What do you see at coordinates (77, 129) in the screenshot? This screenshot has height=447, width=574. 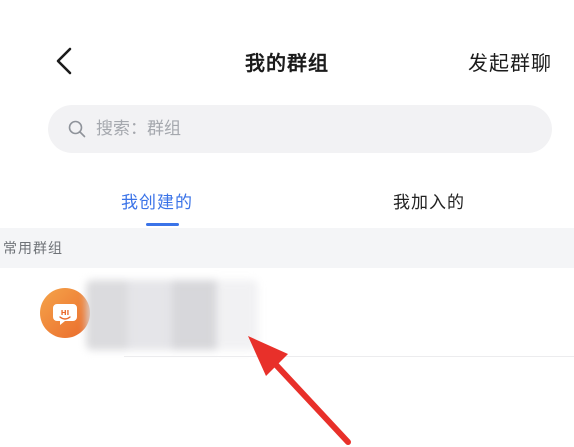 I see `search-icon` at bounding box center [77, 129].